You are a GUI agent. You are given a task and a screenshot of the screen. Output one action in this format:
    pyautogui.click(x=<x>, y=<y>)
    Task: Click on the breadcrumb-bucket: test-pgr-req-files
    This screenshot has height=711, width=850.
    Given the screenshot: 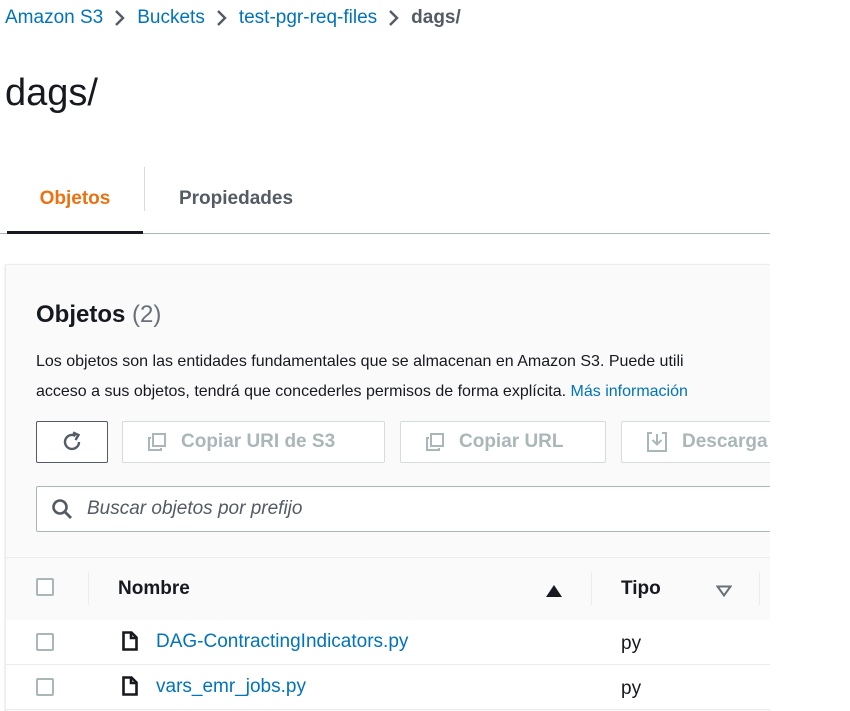 What is the action you would take?
    pyautogui.click(x=308, y=18)
    